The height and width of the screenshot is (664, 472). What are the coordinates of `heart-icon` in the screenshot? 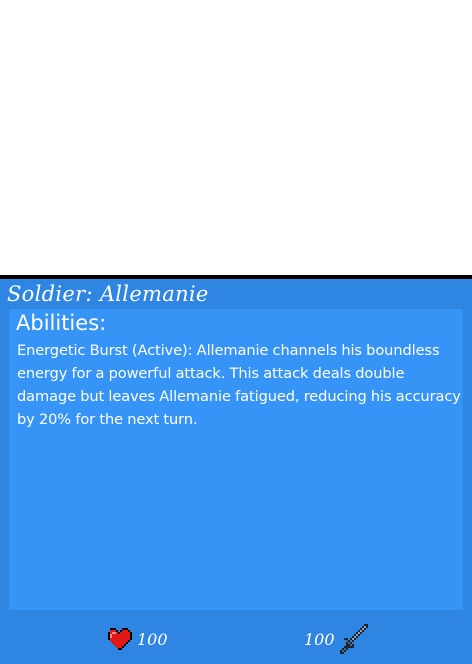 It's located at (119, 639).